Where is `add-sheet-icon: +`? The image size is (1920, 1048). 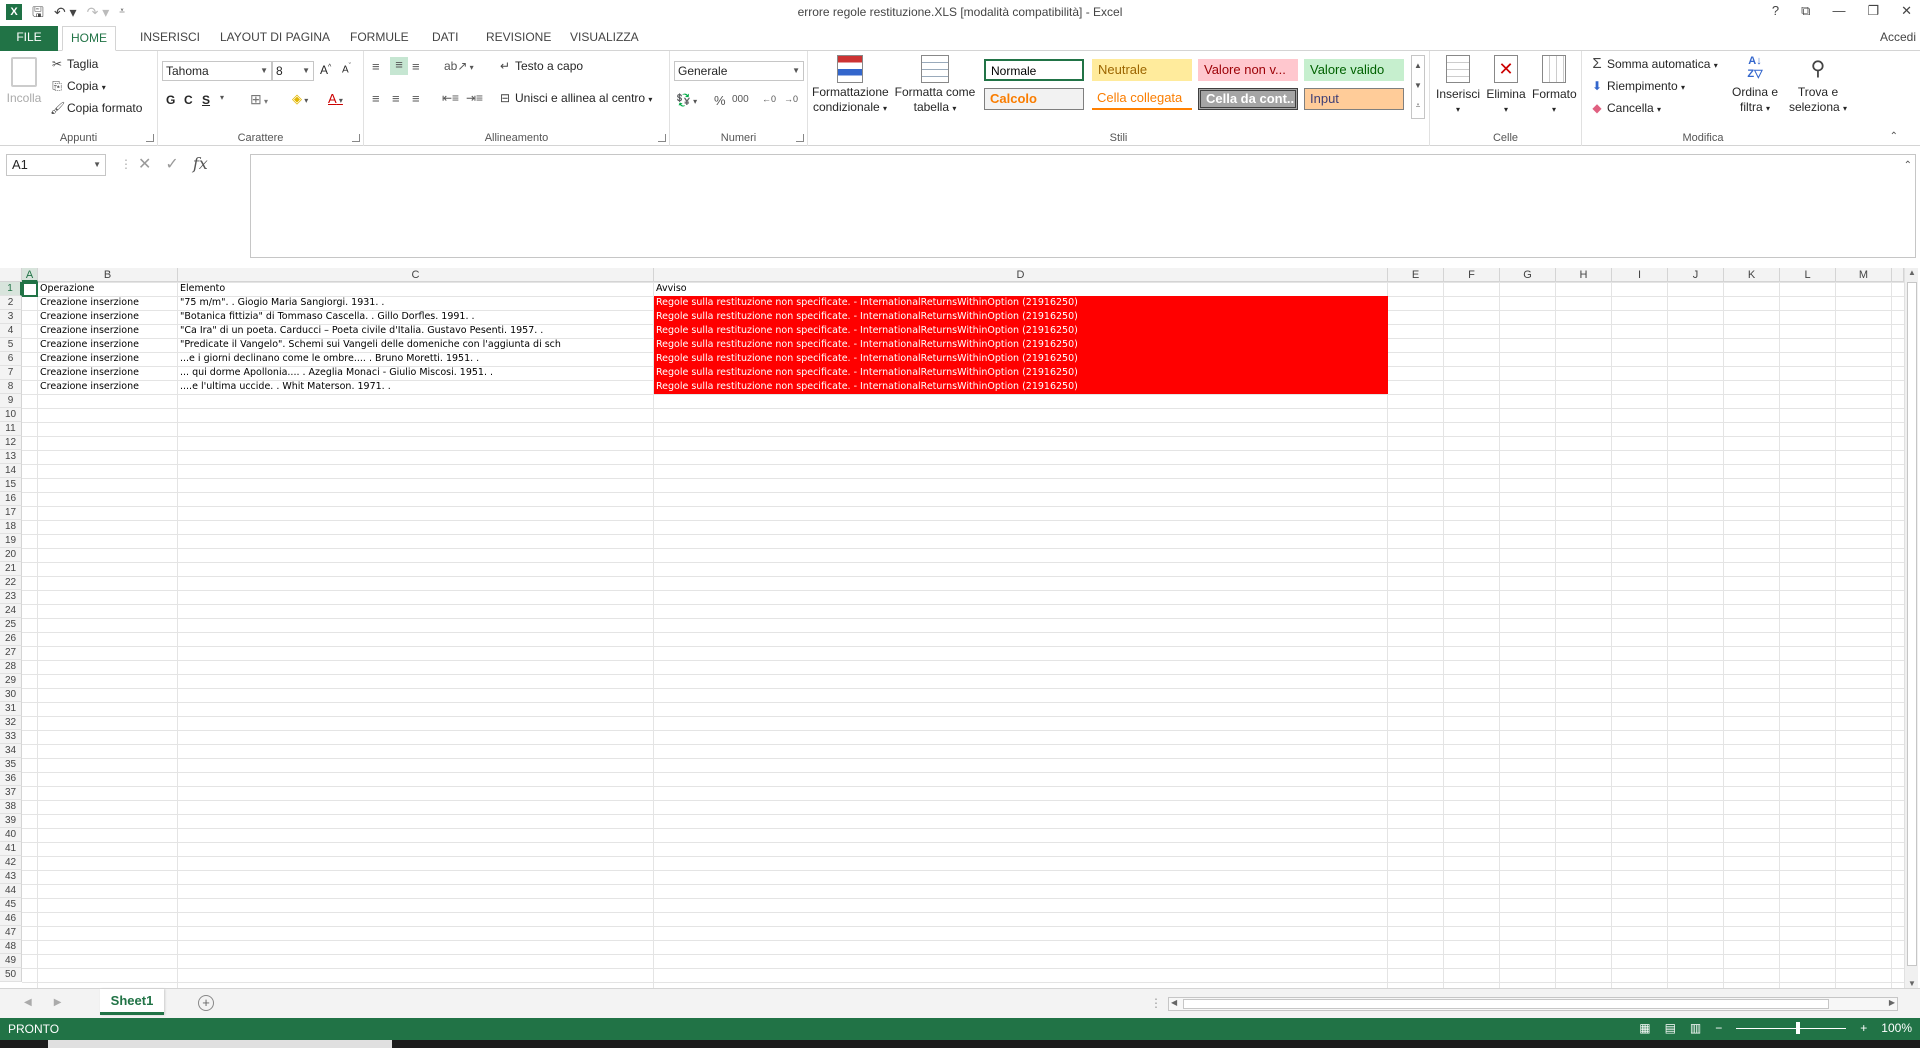 add-sheet-icon: + is located at coordinates (206, 1003).